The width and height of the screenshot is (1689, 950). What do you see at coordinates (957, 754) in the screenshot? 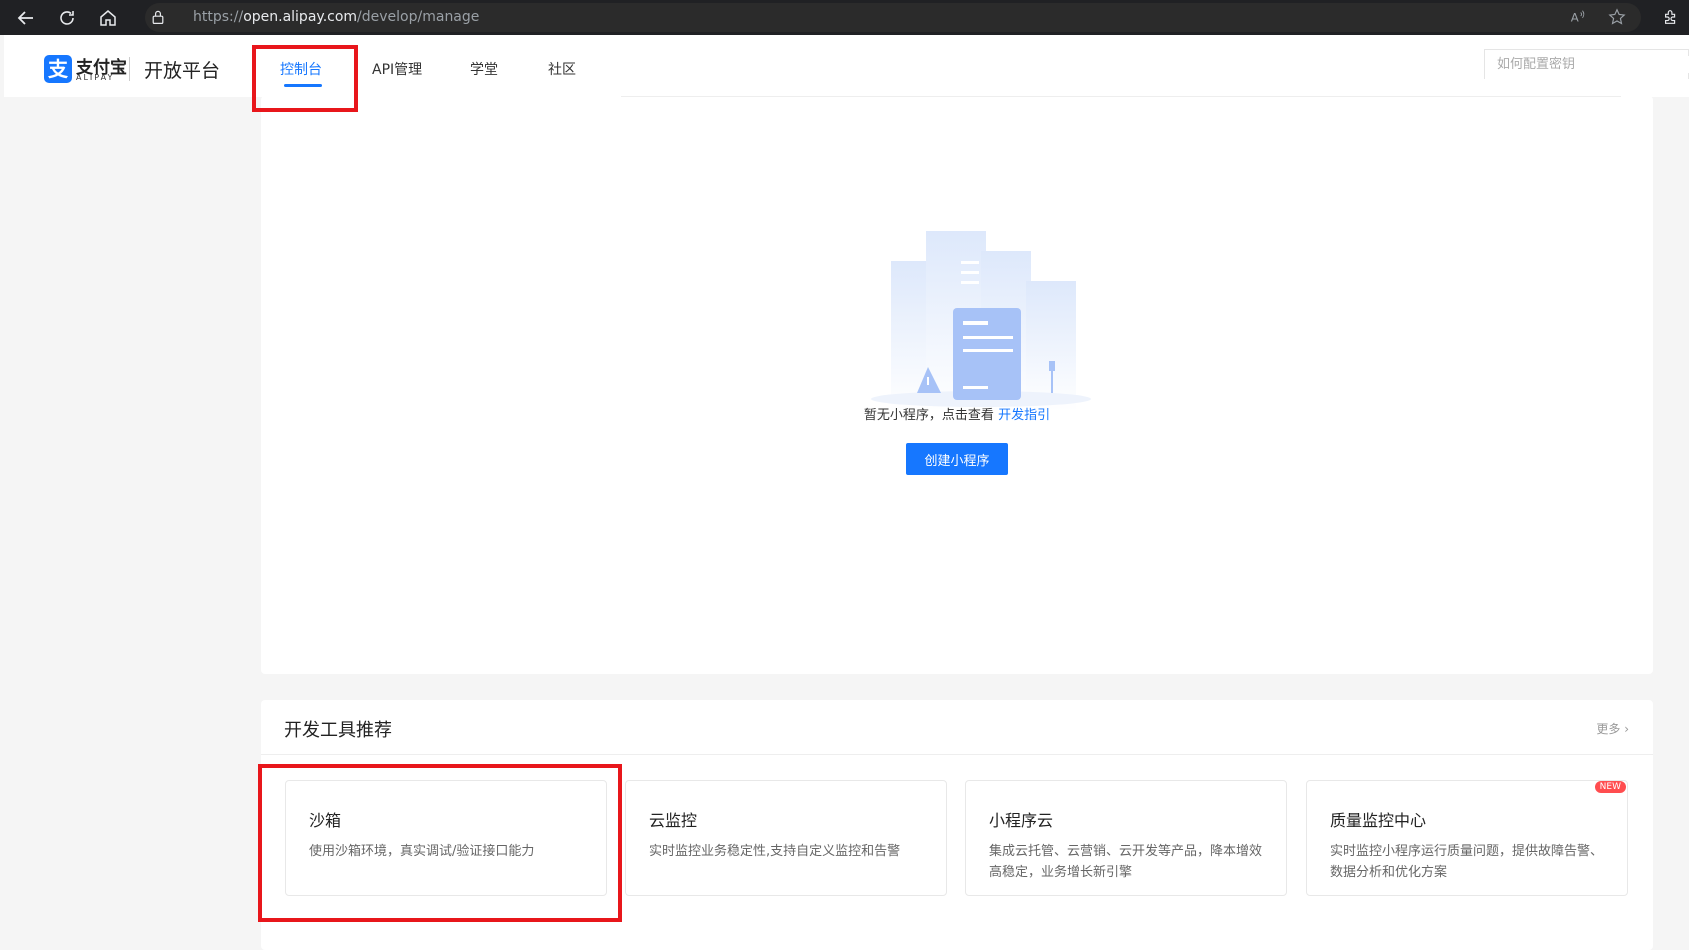
I see `section-divider` at bounding box center [957, 754].